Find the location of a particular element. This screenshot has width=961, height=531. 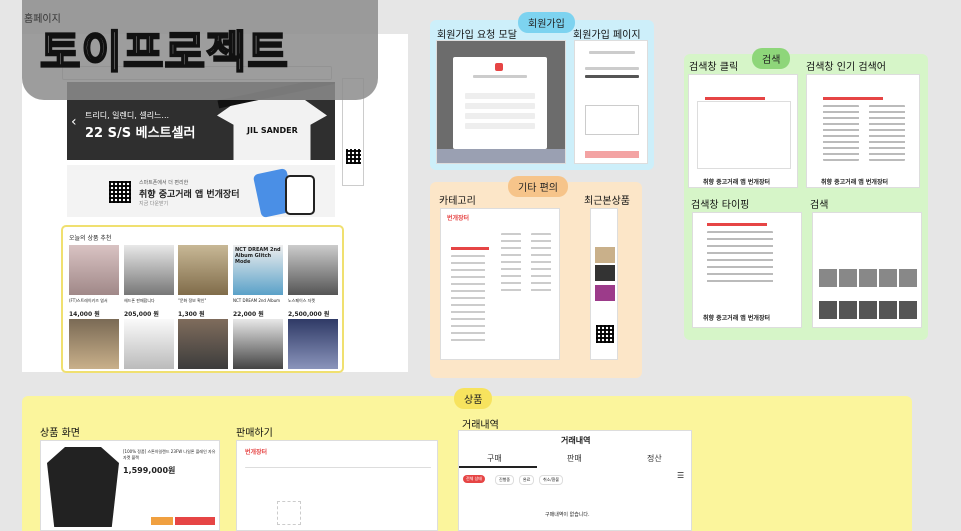

history-sort-icon: ☰ is located at coordinates (680, 475).